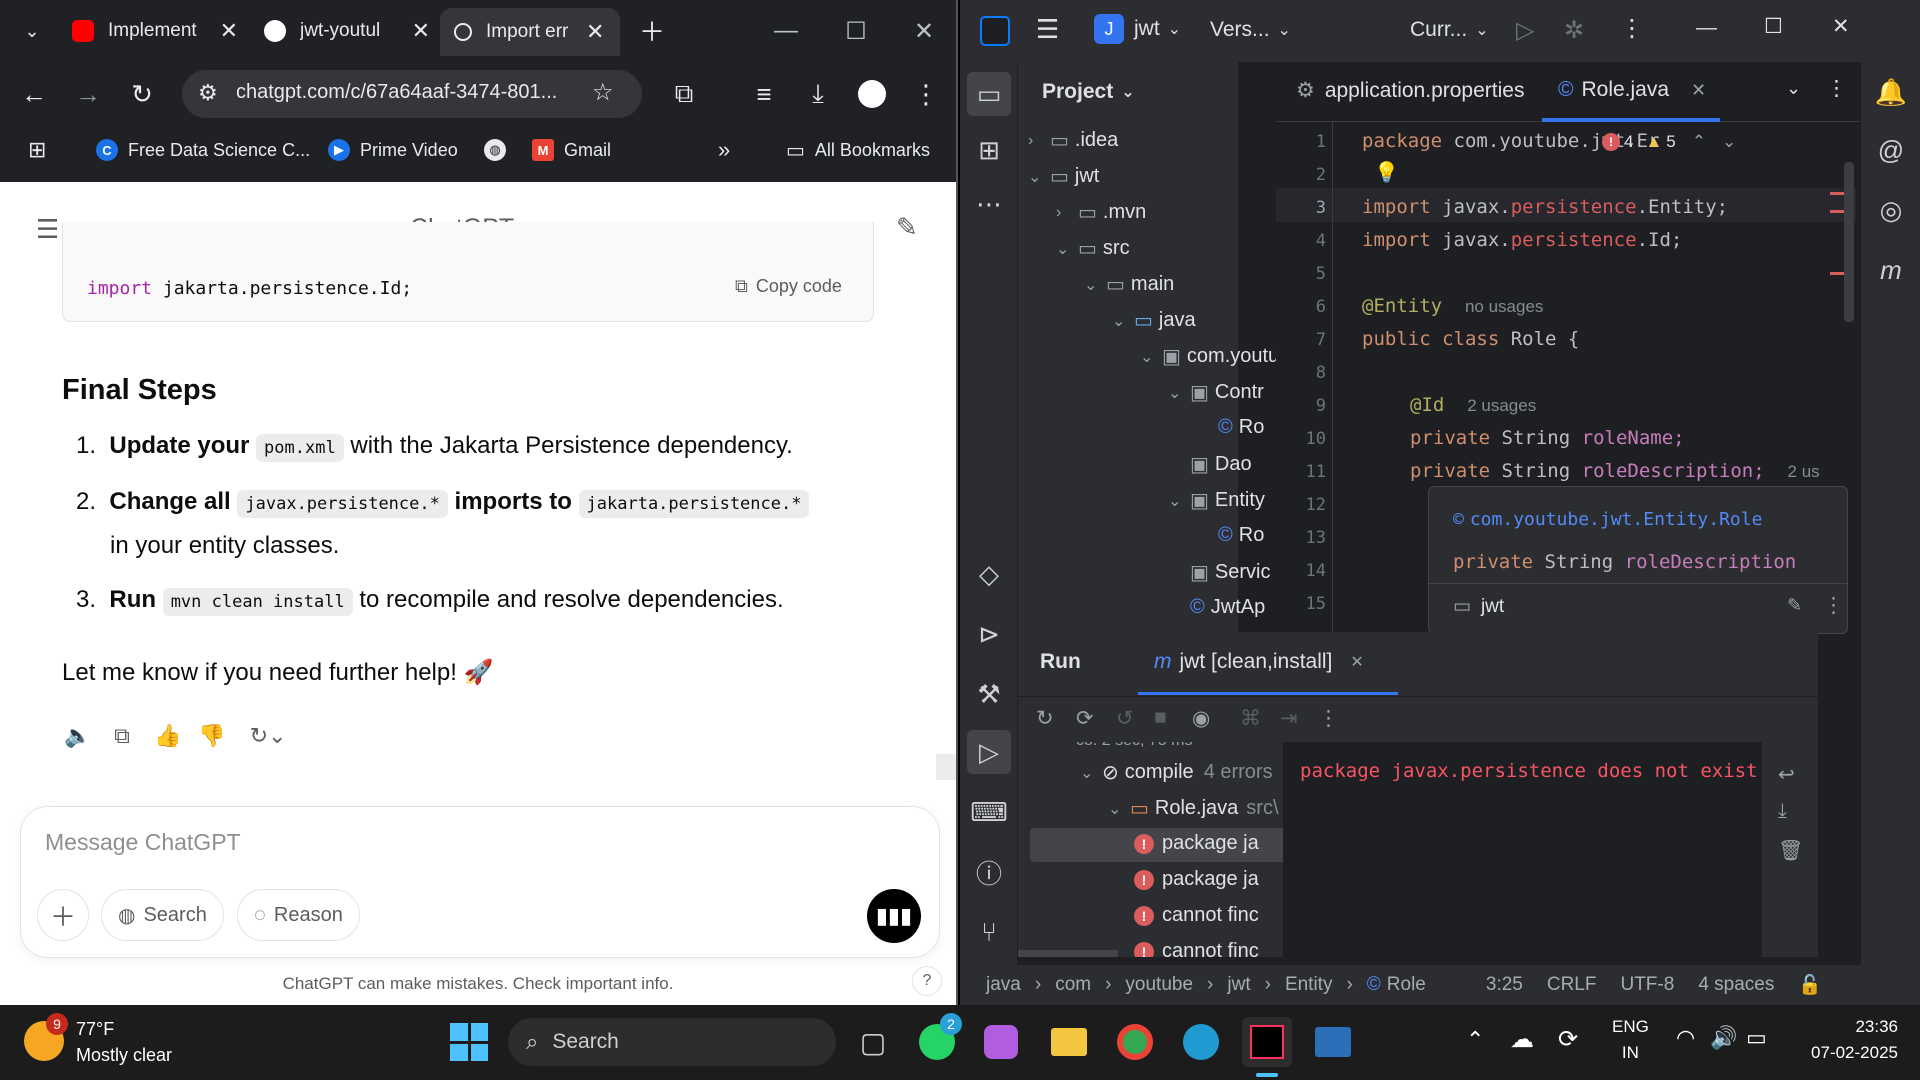 This screenshot has height=1080, width=1920. Describe the element at coordinates (1216, 392) in the screenshot. I see `tree-item: ⌄ ▣ Contr` at that location.